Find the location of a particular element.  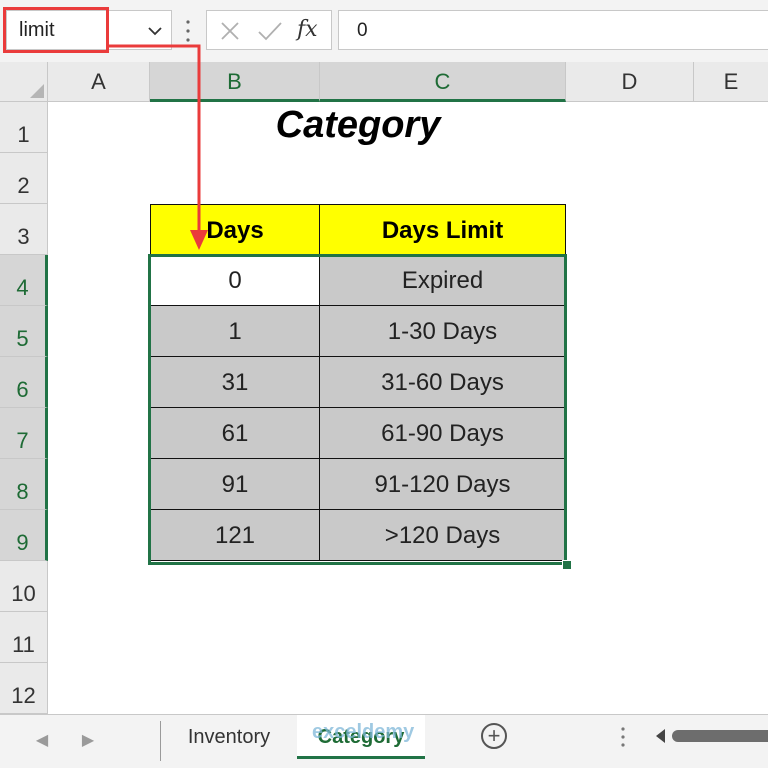

table-cell-days-limit: 1-30 Days is located at coordinates (443, 331).